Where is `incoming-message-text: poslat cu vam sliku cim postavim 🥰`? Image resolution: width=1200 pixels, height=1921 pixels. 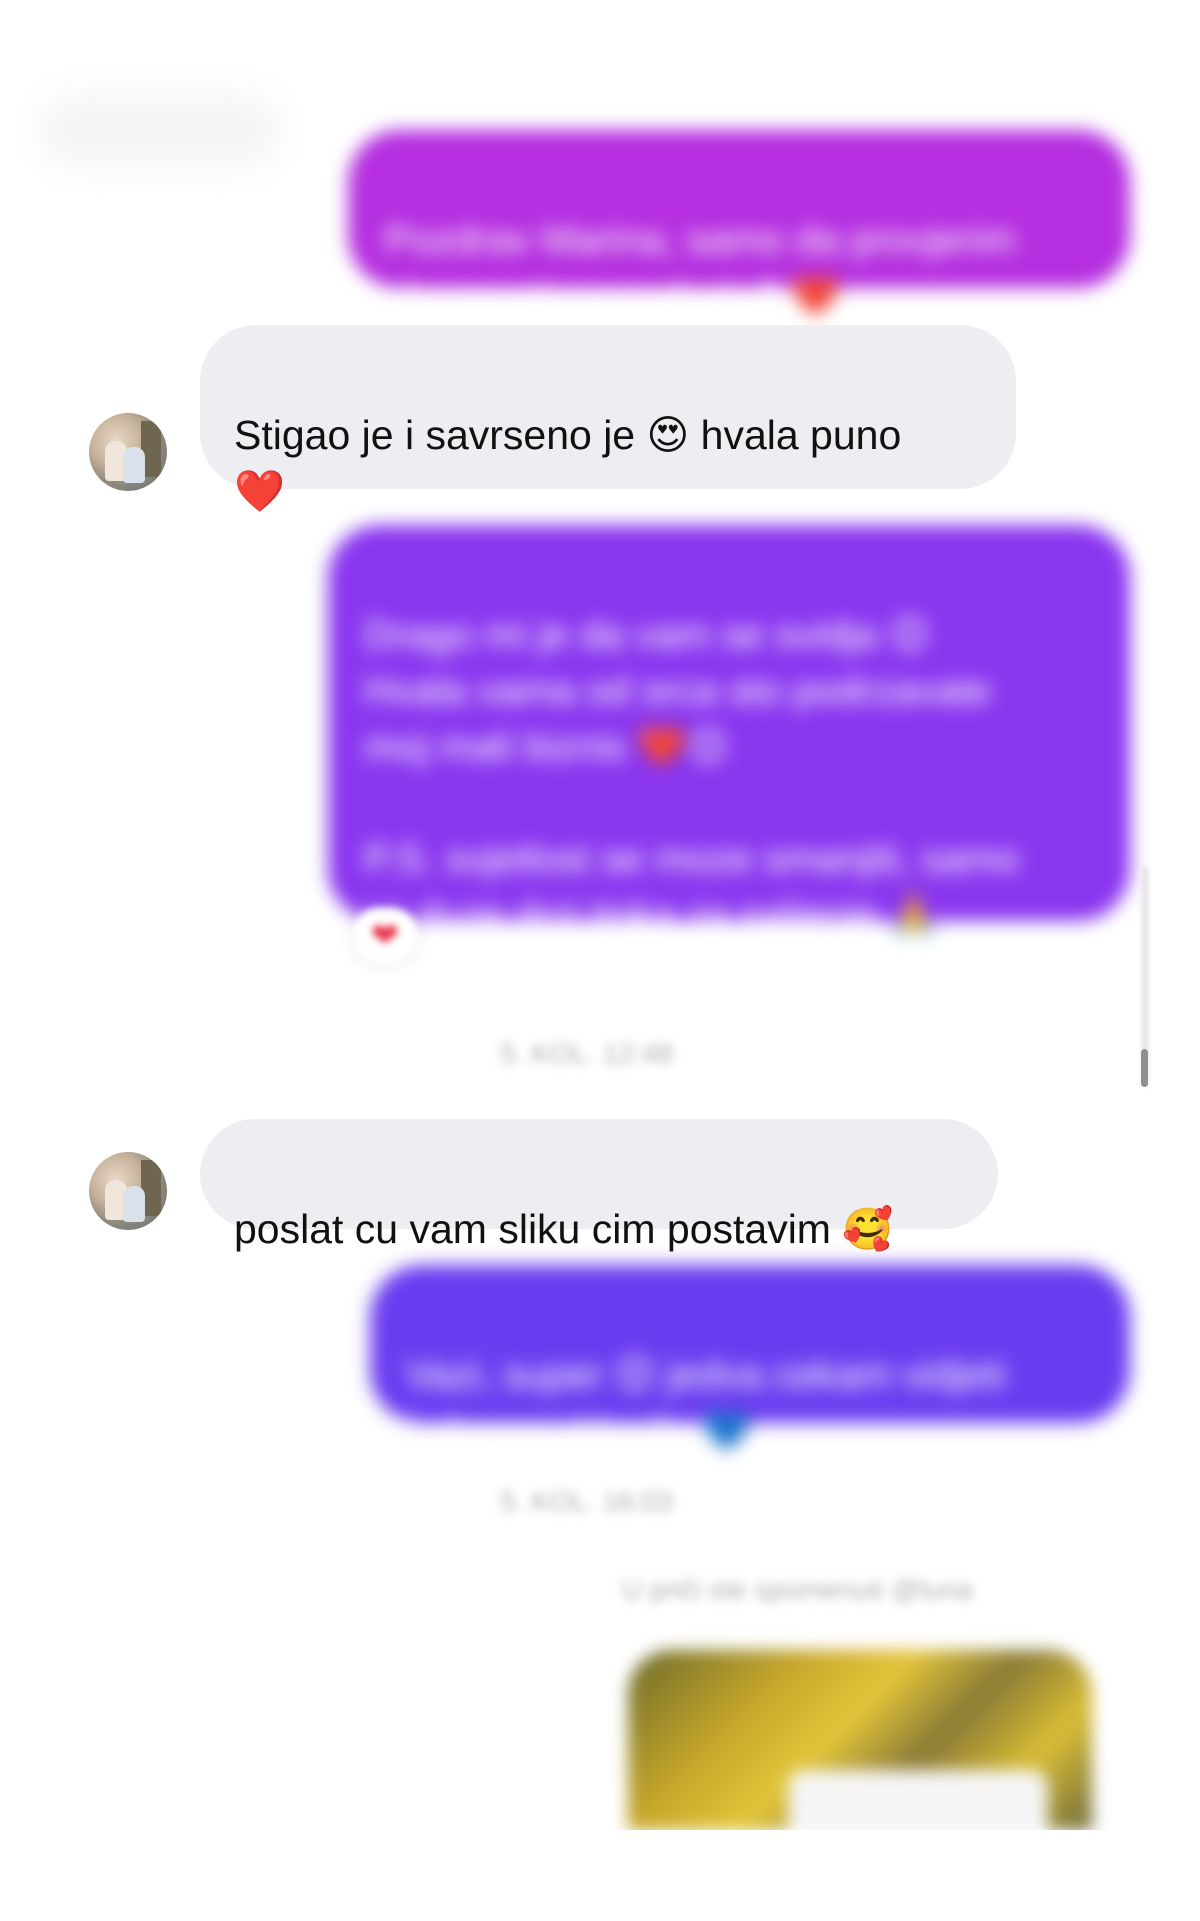
incoming-message-text: poslat cu vam sliku cim postavim 🥰 is located at coordinates (564, 1229).